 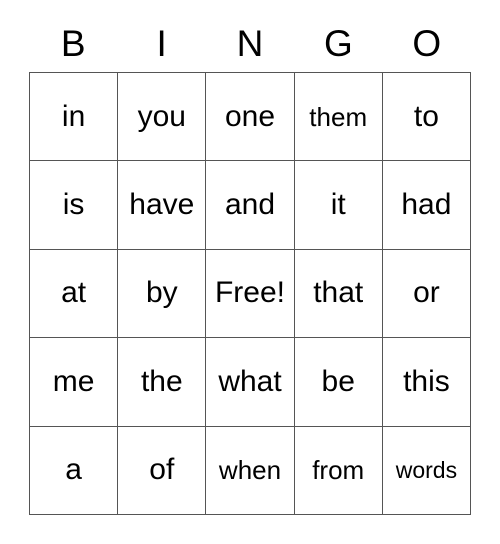 I want to click on bingo-cell: what, so click(x=250, y=382).